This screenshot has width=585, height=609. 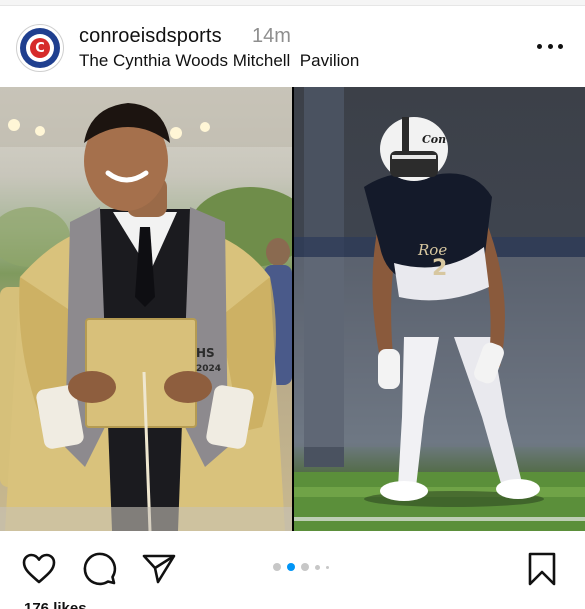 I want to click on save-button, so click(x=542, y=569).